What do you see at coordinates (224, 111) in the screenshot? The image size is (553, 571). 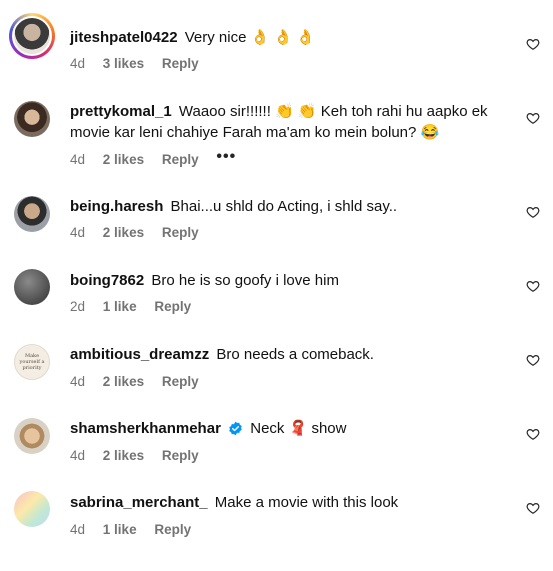 I see `comment-text: Waaoo sir!!!!!!` at bounding box center [224, 111].